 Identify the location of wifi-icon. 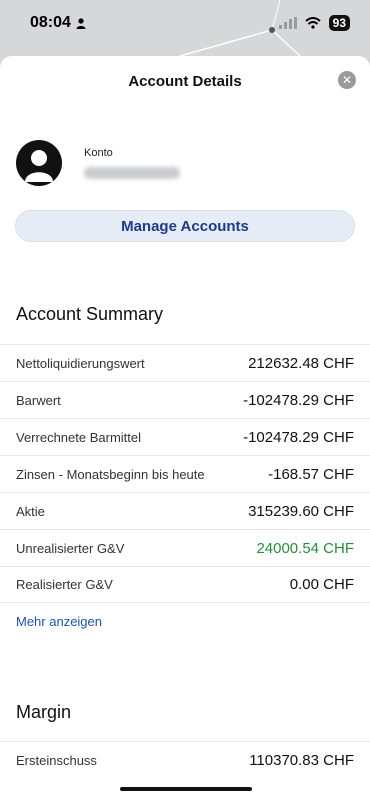
(312, 23).